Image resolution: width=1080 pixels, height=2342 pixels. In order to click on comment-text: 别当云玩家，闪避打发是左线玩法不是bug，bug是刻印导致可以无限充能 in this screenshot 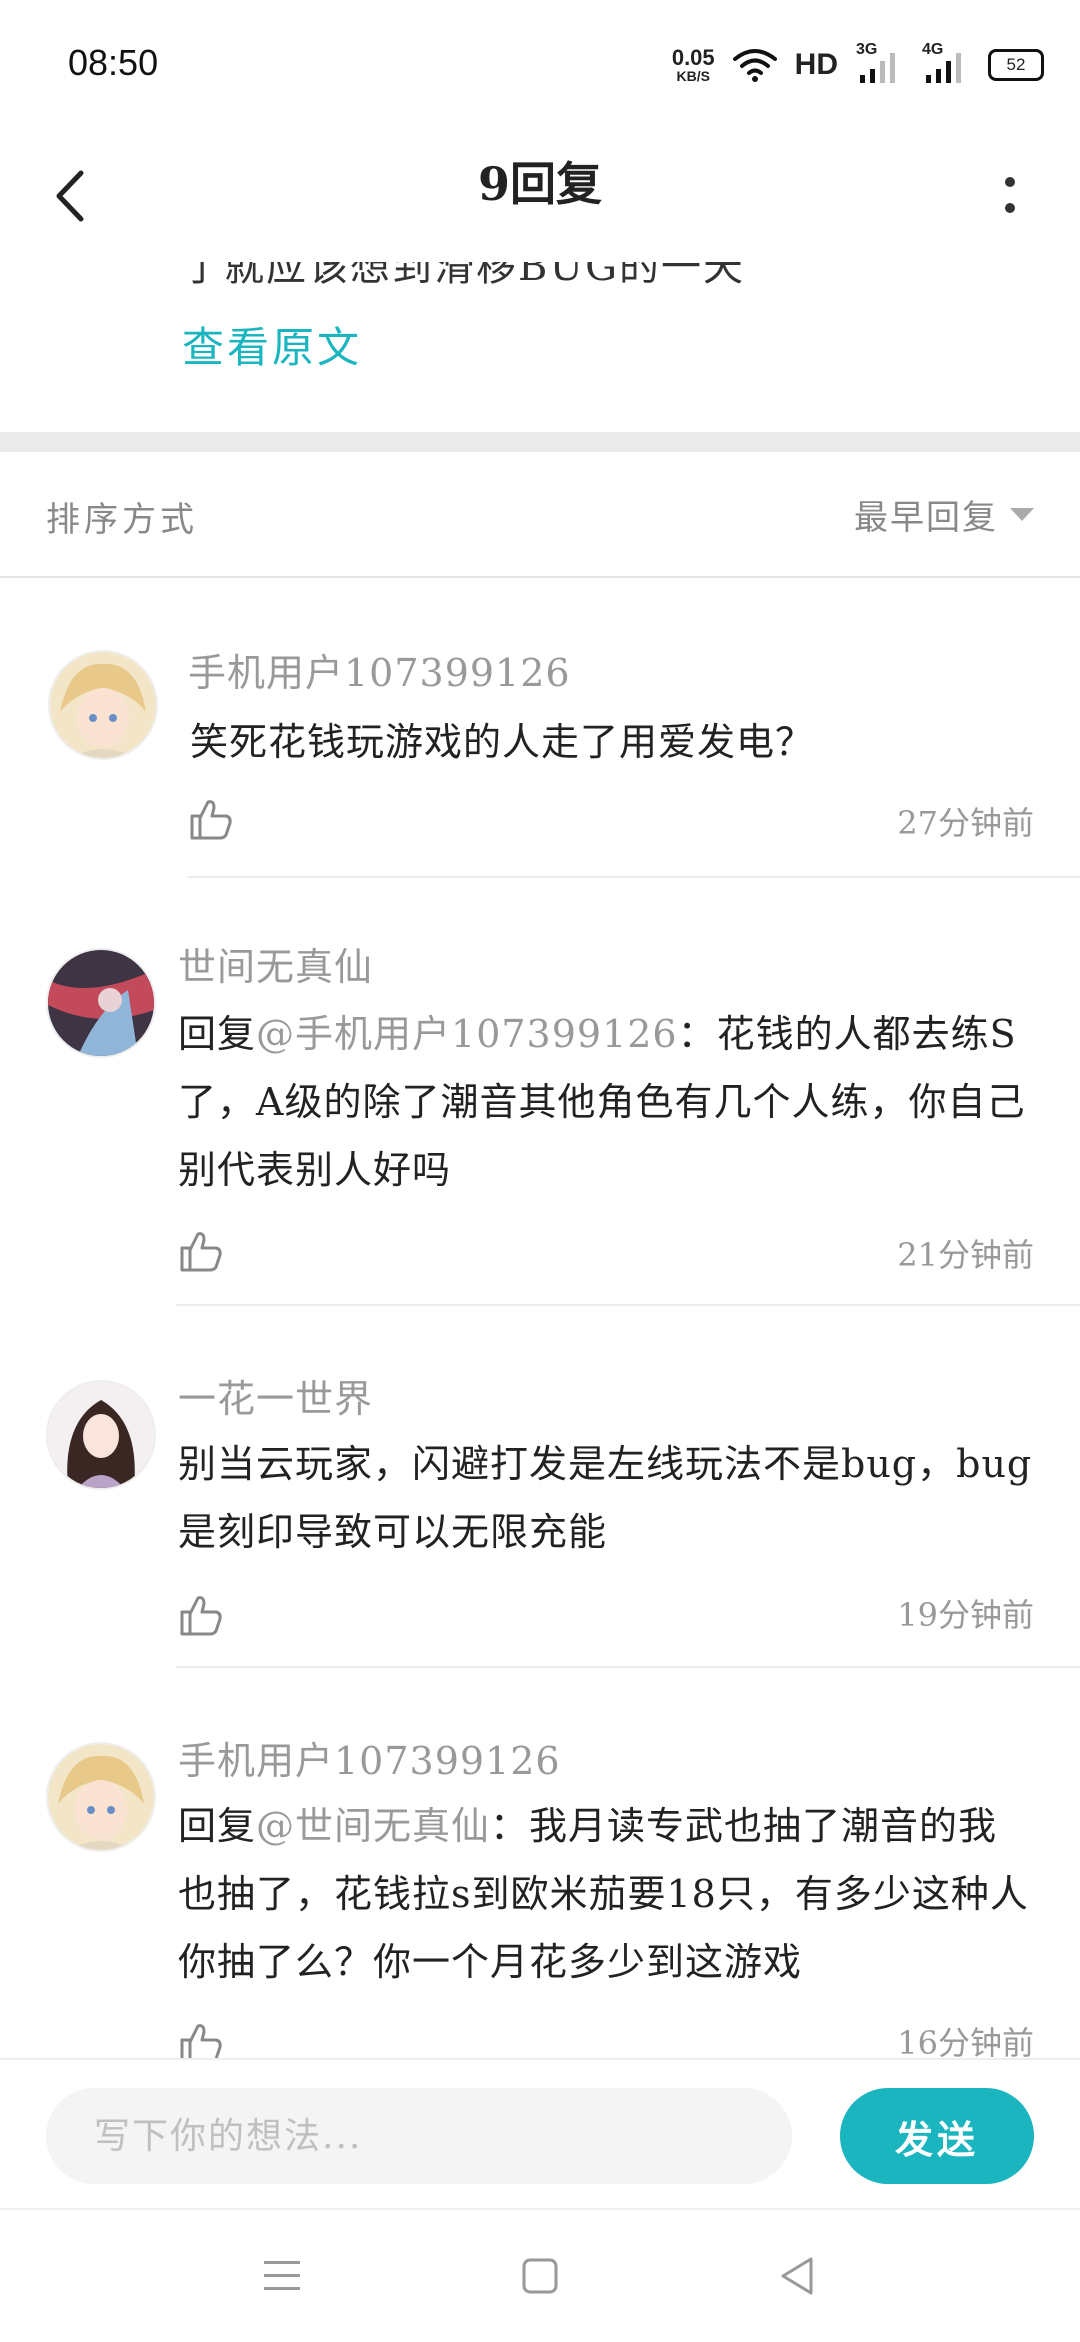, I will do `click(606, 1498)`.